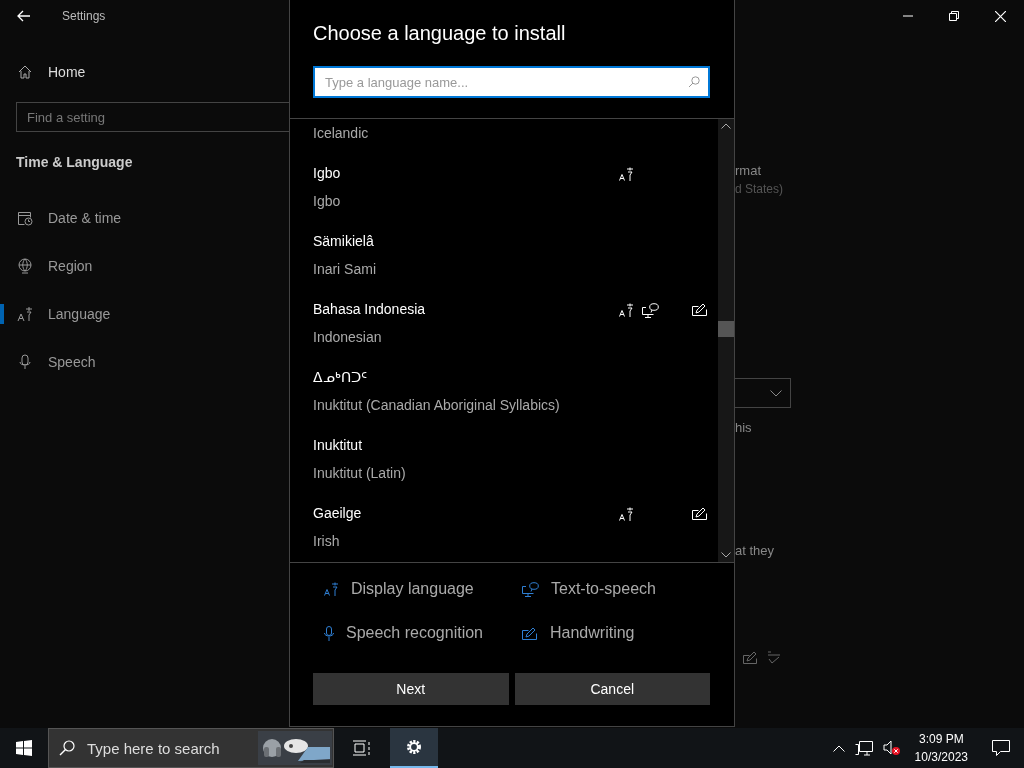  Describe the element at coordinates (437, 405) in the screenshot. I see `english-name: Inuktitut (Canadian Aboriginal Syllabics)` at that location.